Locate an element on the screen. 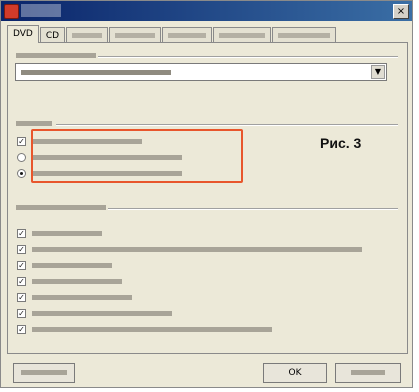  region-select-value is located at coordinates (96, 72).